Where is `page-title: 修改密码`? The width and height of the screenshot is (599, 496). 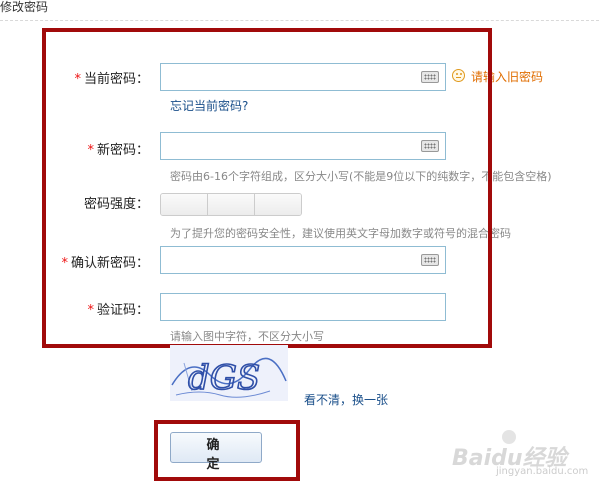 page-title: 修改密码 is located at coordinates (24, 7).